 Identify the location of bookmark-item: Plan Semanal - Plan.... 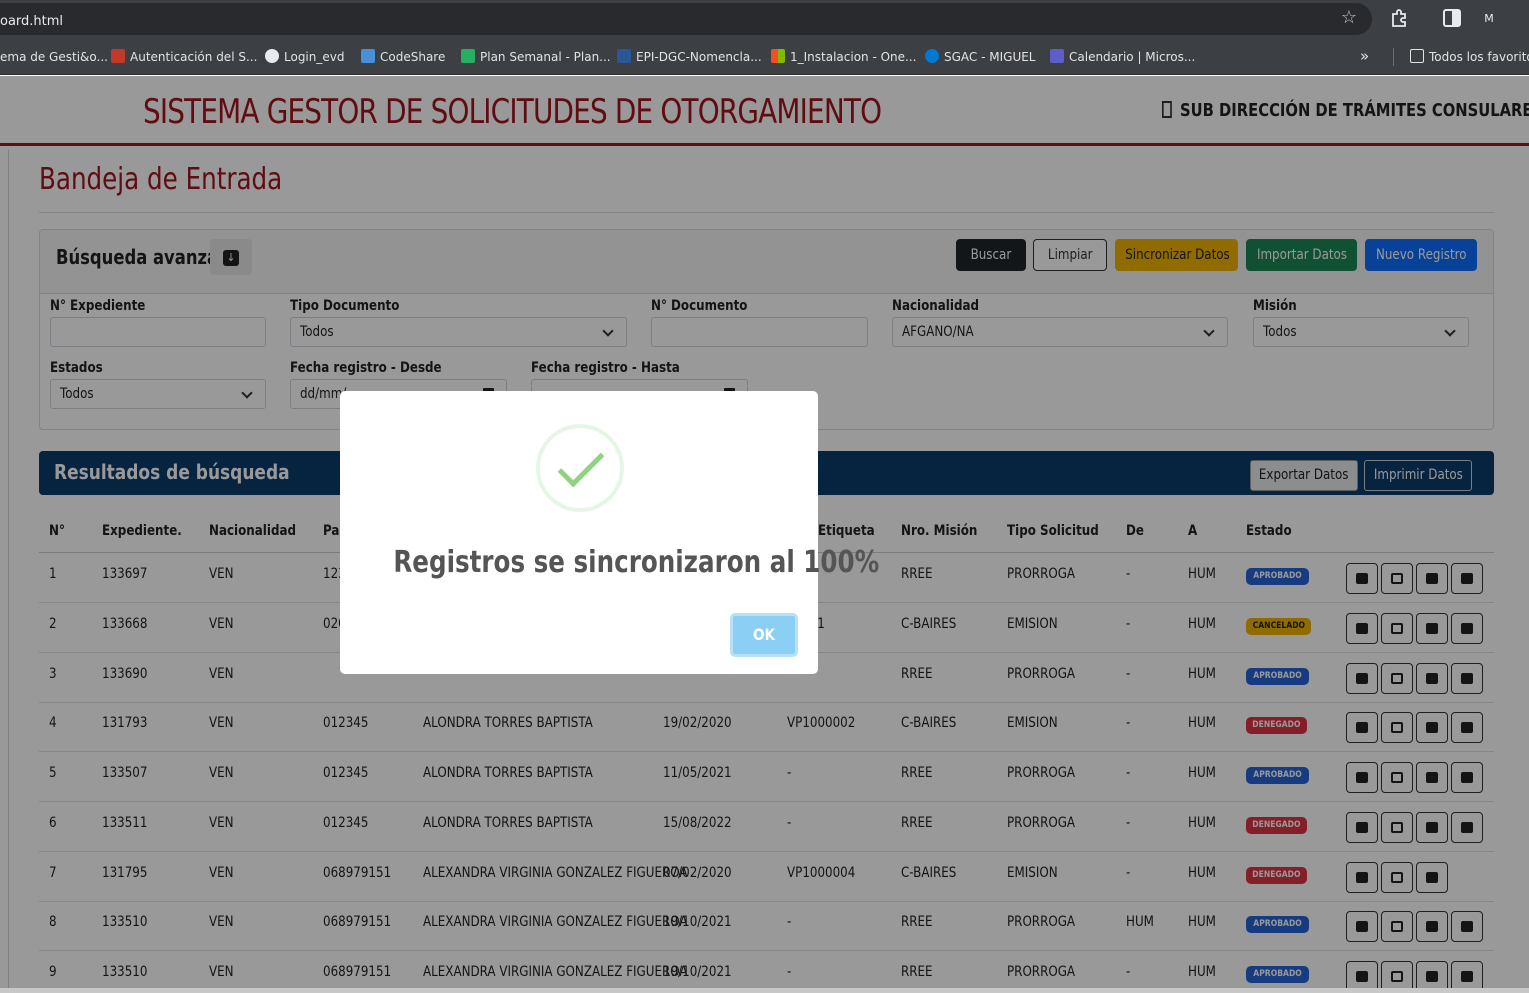
(536, 57).